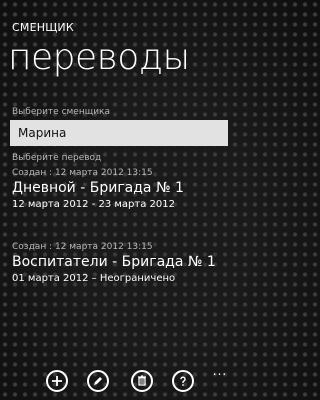 Image resolution: width=320 pixels, height=400 pixels. I want to click on transfer-name: Дневной - Бригада № 1, so click(98, 188).